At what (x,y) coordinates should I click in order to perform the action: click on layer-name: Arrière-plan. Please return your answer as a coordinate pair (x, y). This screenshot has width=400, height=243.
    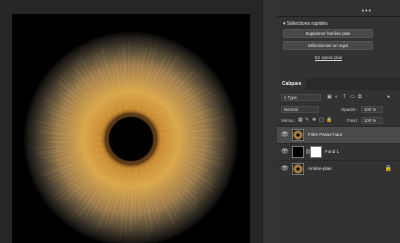
    Looking at the image, I should click on (320, 168).